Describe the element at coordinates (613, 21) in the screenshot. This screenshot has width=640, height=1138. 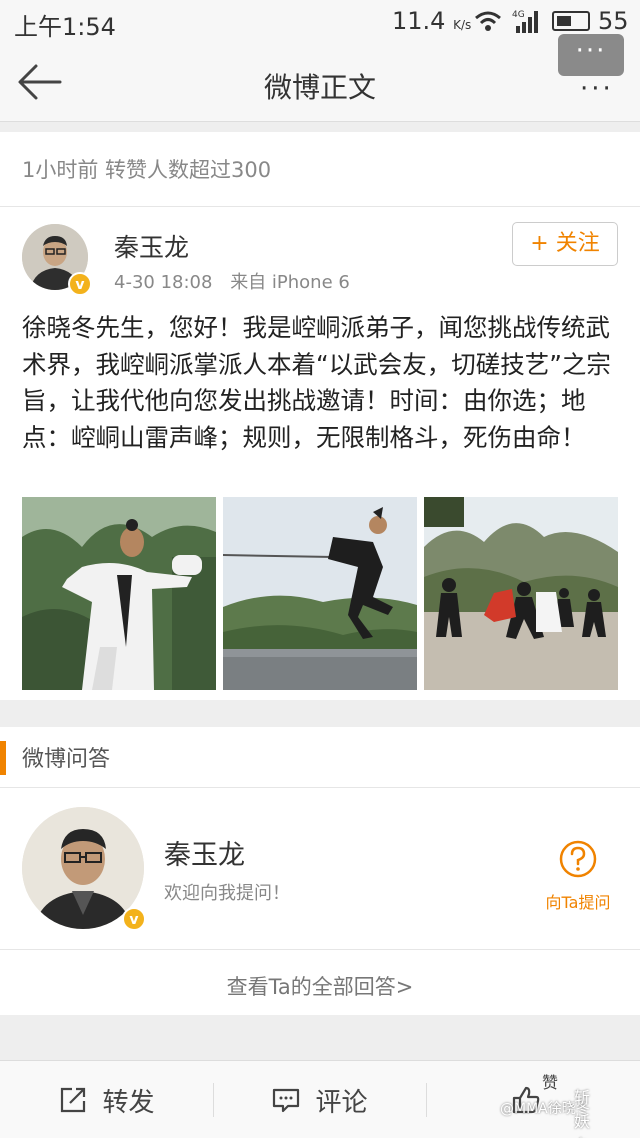
I see `battery-percent: 55` at that location.